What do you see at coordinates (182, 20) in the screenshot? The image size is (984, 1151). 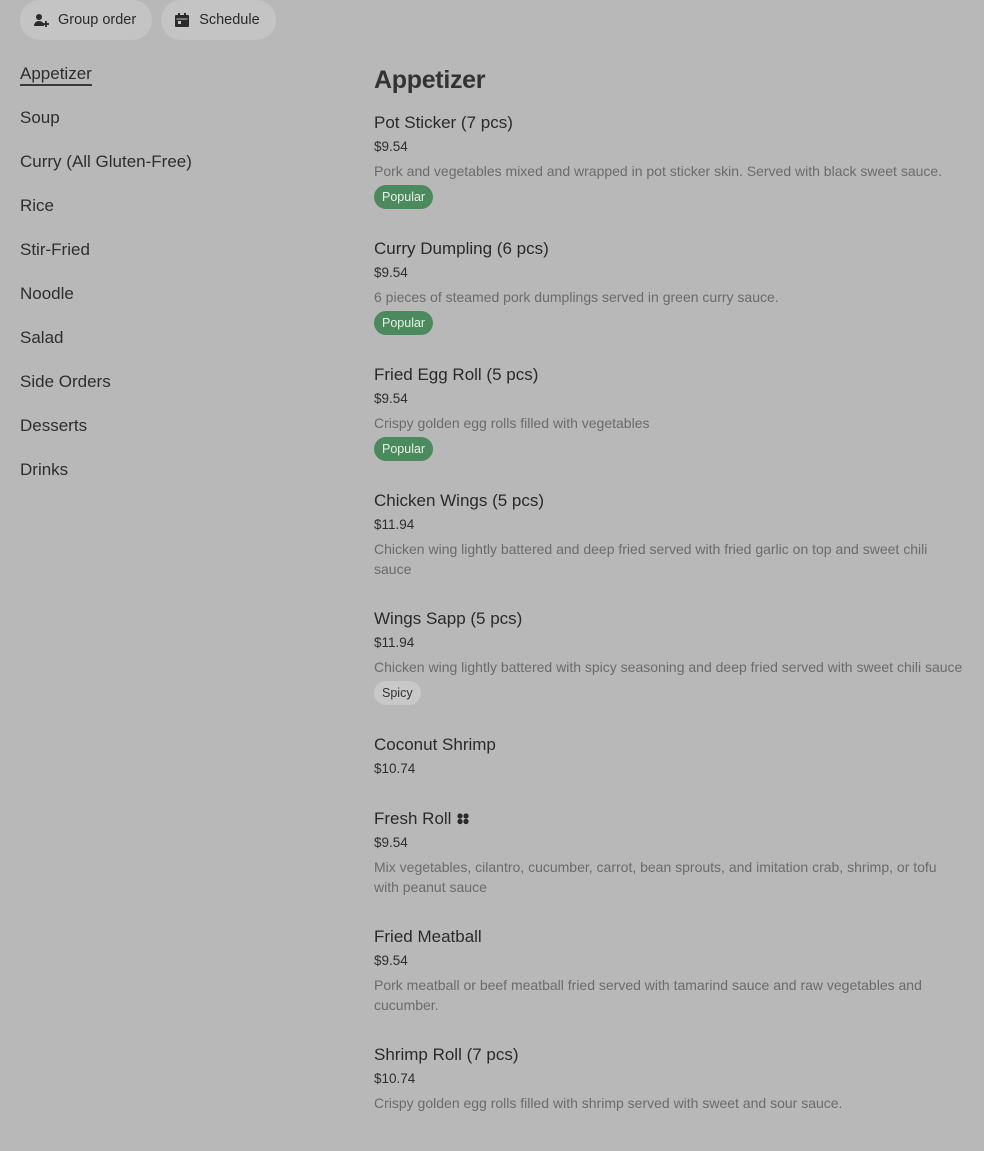 I see `calendar-icon` at bounding box center [182, 20].